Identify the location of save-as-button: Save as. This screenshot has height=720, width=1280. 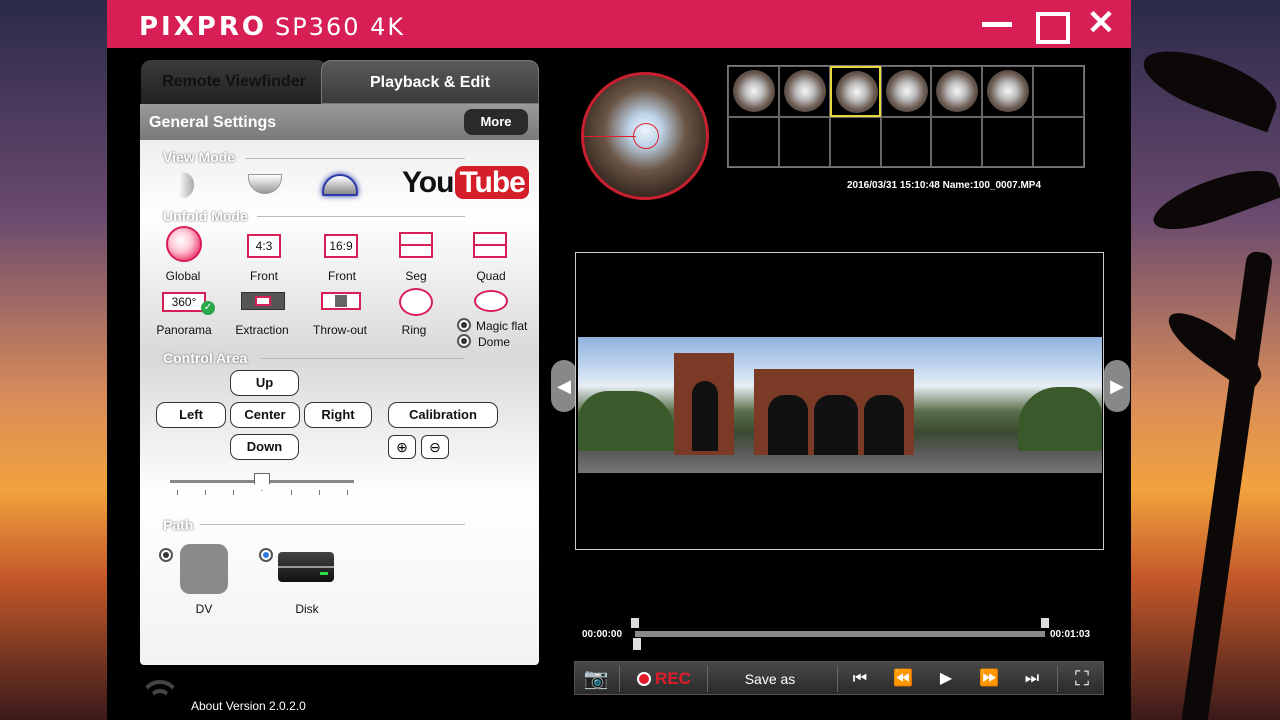
(770, 679).